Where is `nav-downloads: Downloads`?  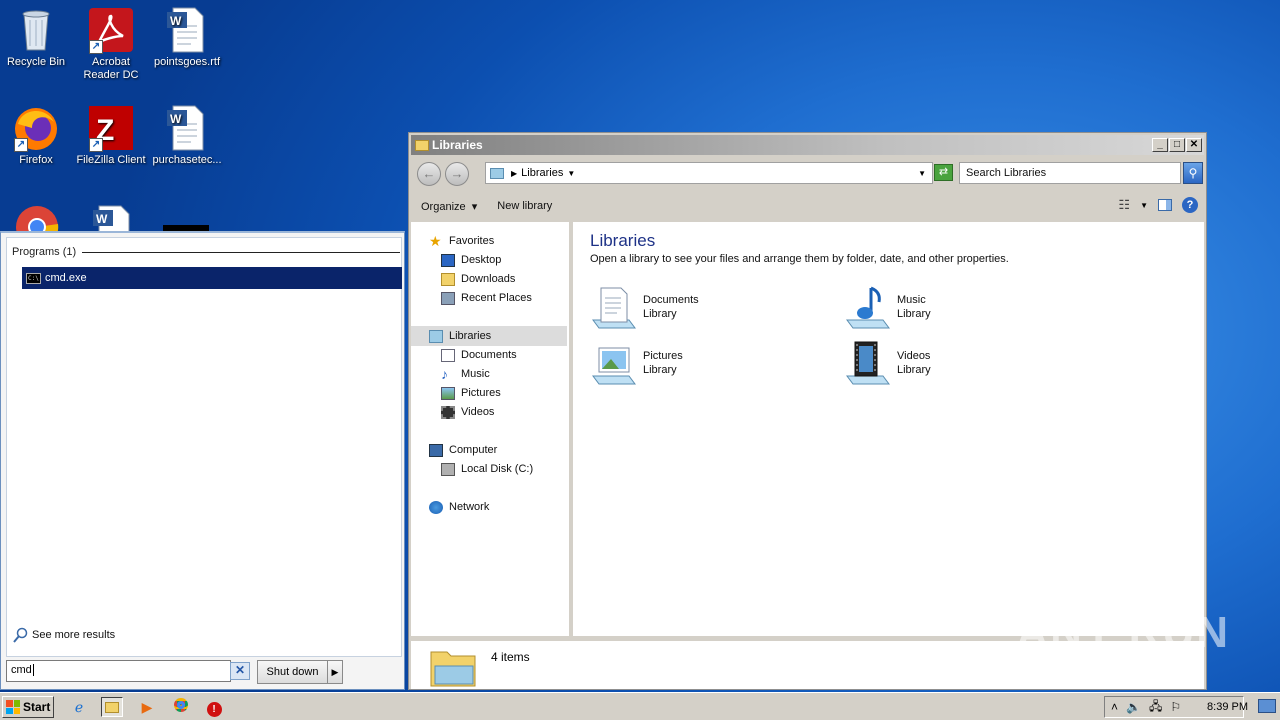
nav-downloads: Downloads is located at coordinates (478, 279).